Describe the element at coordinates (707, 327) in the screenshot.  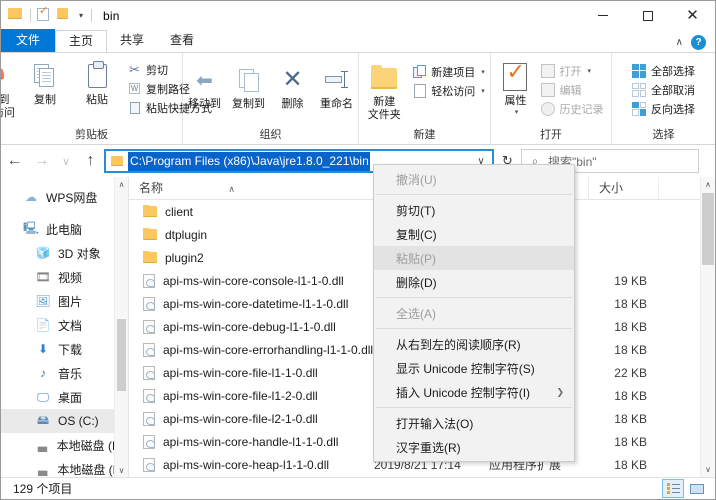
I see `file-list-scrollbar: ∧ ∨` at that location.